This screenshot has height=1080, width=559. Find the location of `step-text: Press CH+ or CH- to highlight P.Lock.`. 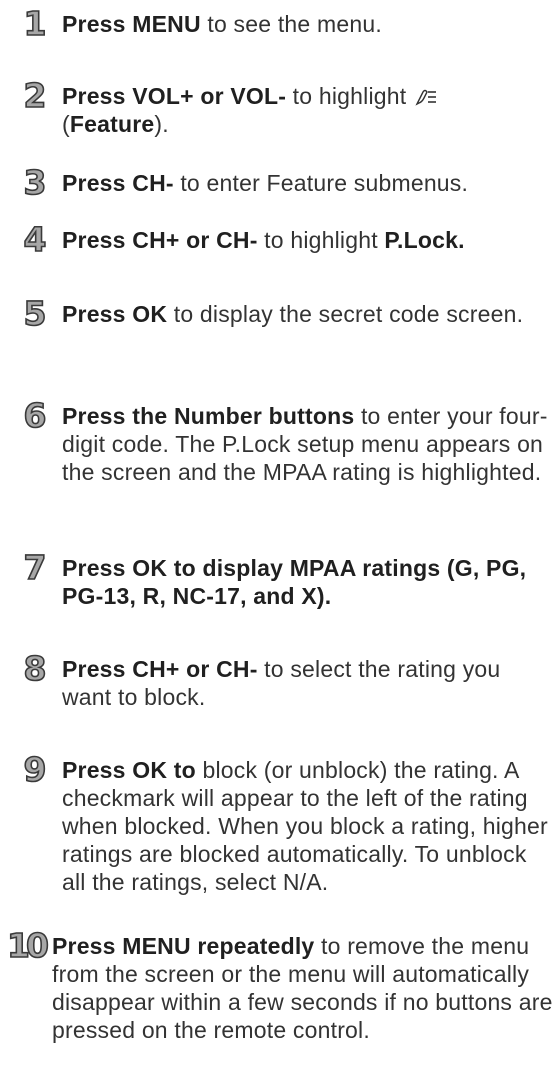

step-text: Press CH+ or CH- to highlight P.Lock. is located at coordinates (309, 240).